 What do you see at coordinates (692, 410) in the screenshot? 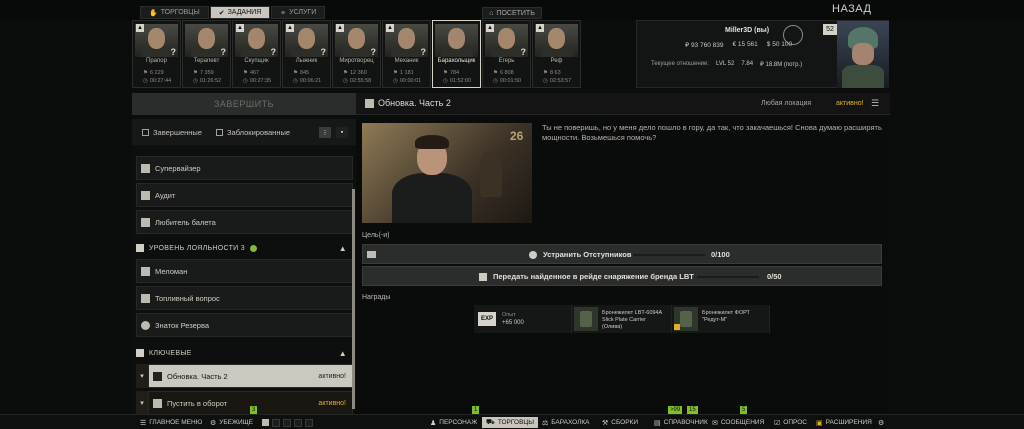
I see `handbook-badge-b: 15` at bounding box center [692, 410].